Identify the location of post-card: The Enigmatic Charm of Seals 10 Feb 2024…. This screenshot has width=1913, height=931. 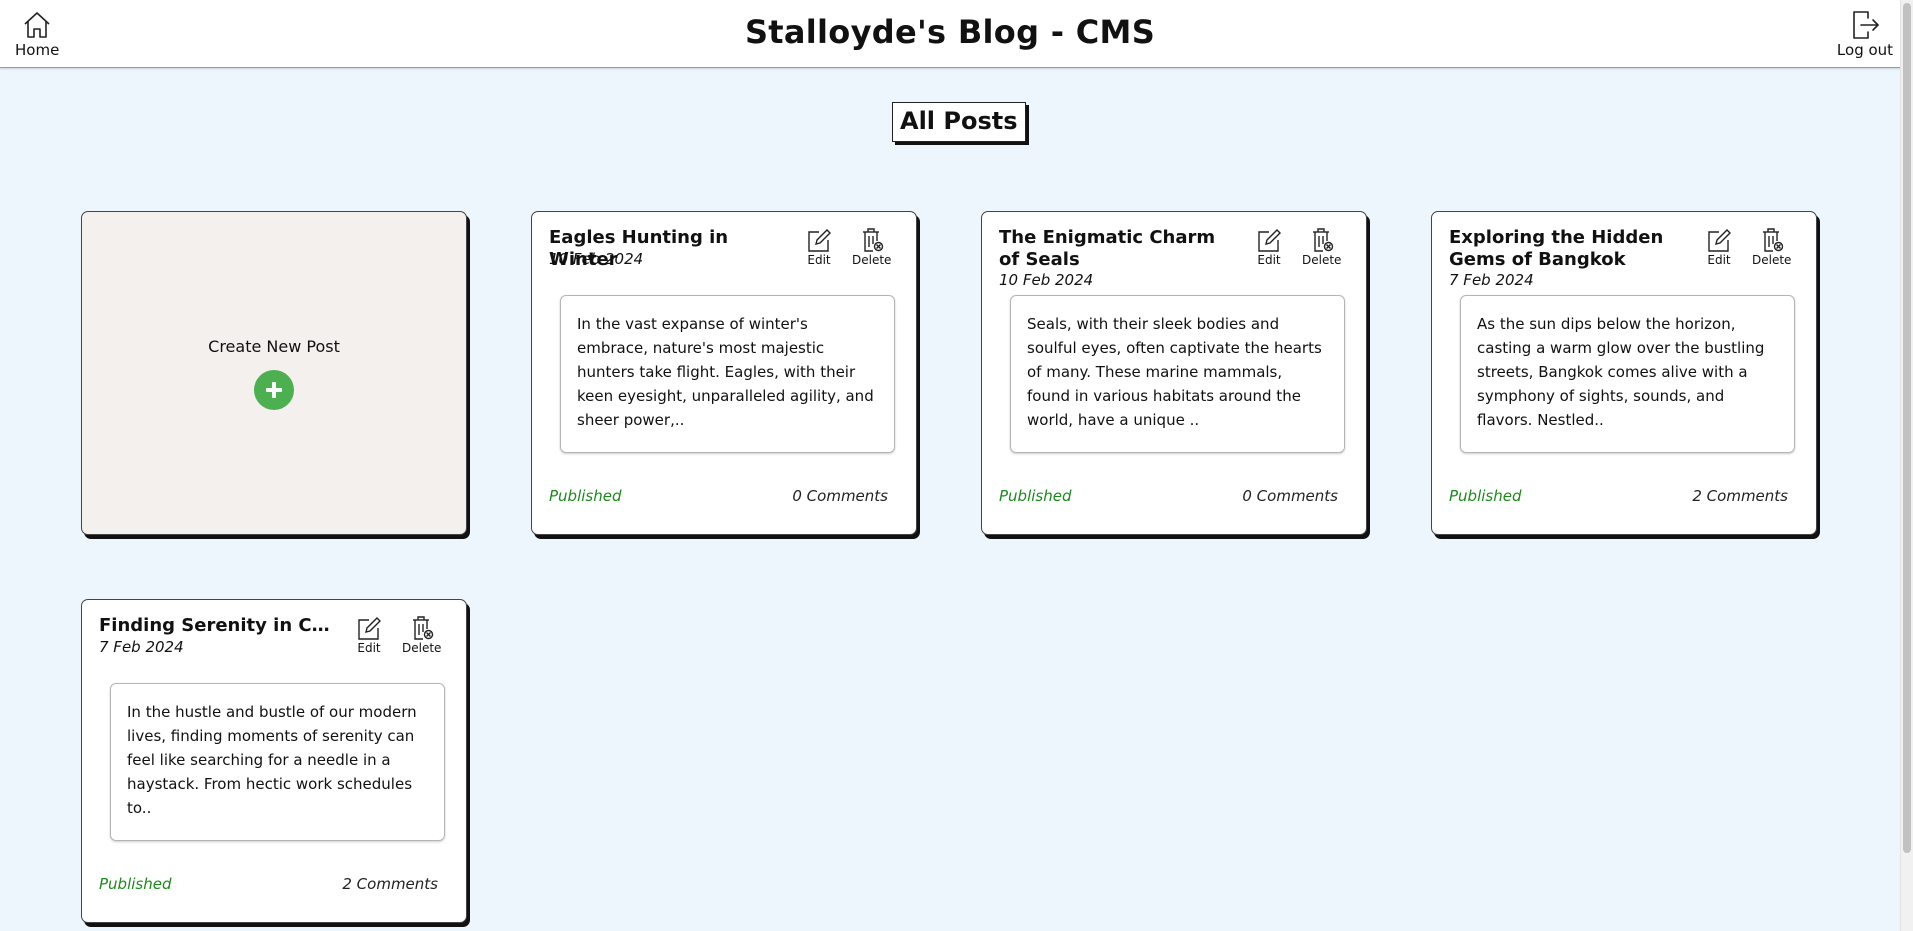
(1174, 373).